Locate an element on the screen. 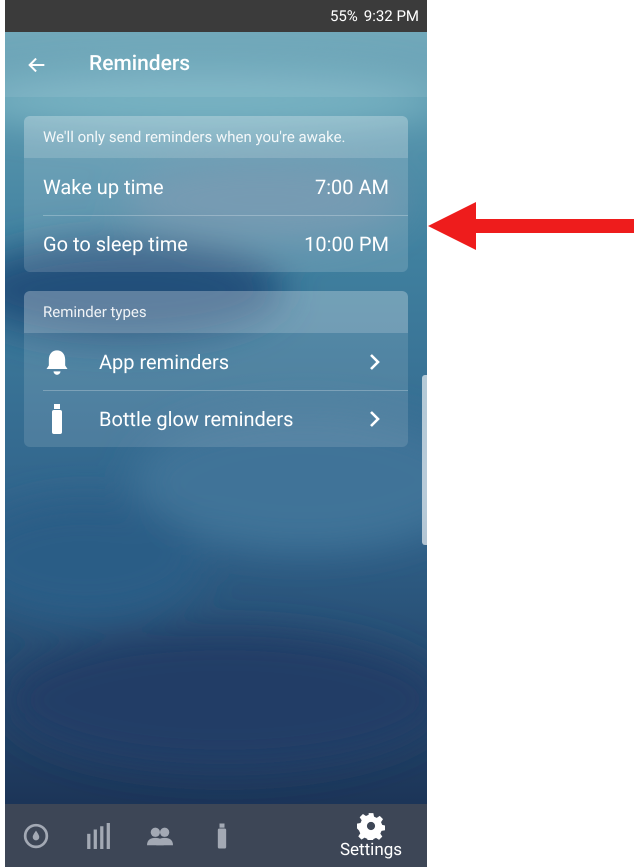 The width and height of the screenshot is (634, 867). row-label: Bottle glow reminders is located at coordinates (197, 419).